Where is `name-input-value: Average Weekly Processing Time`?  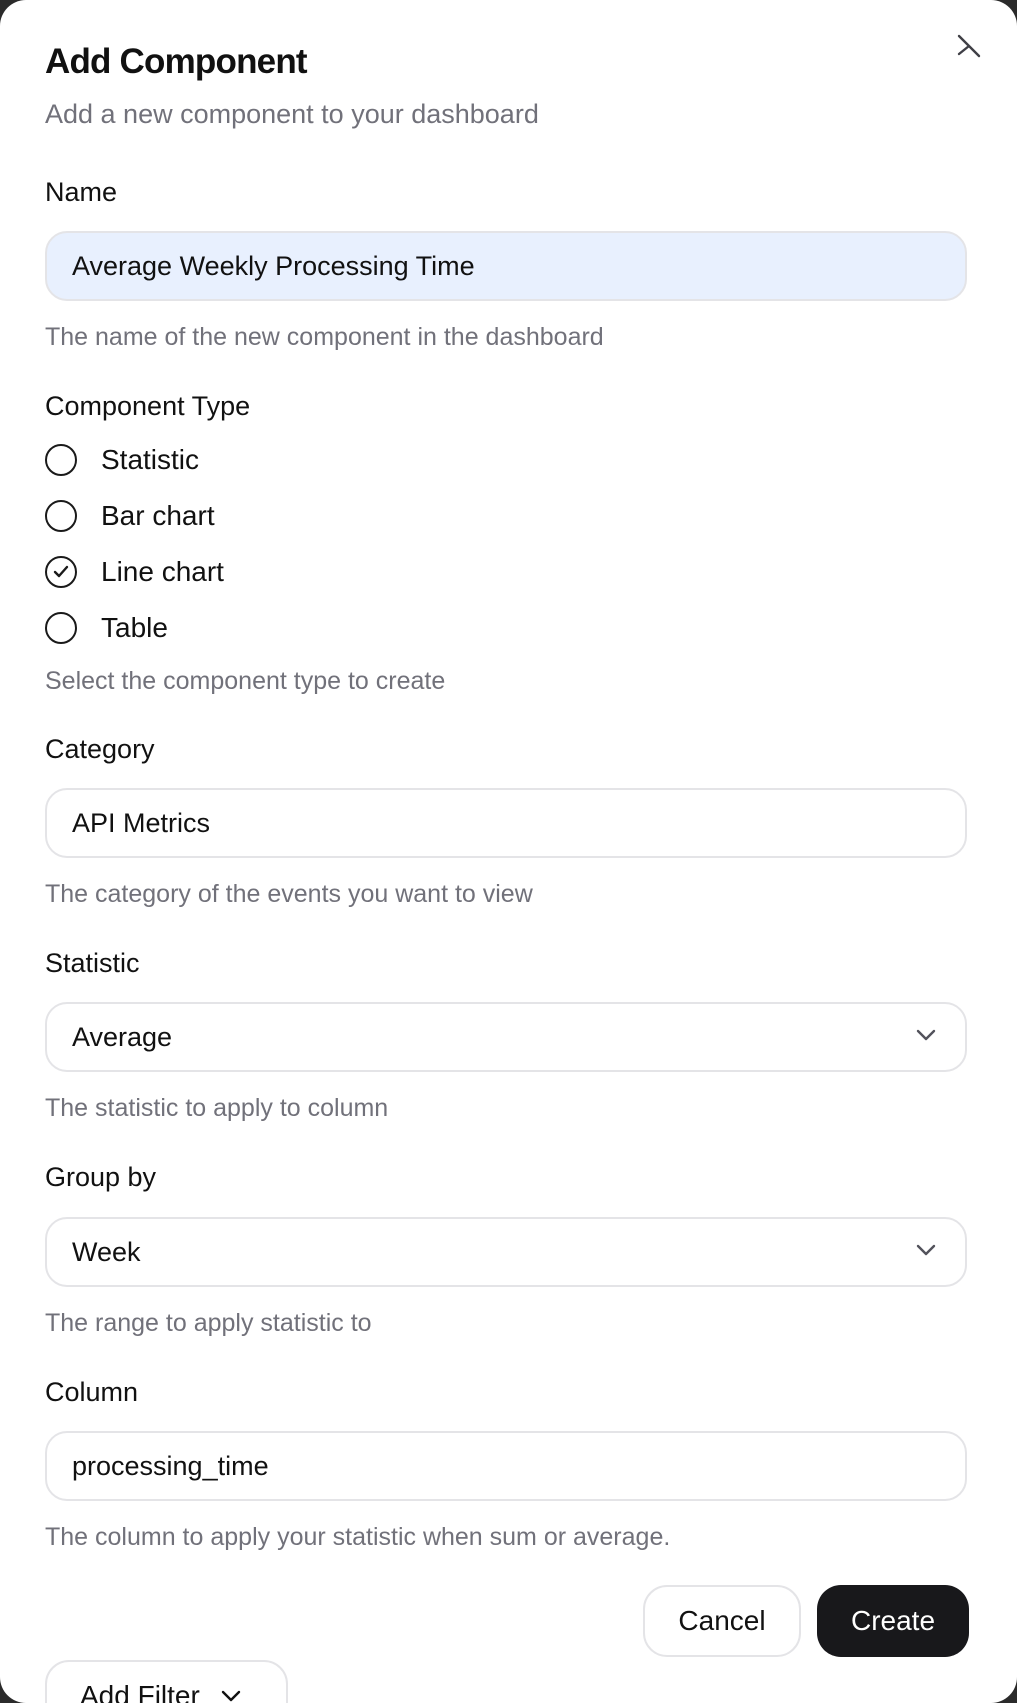
name-input-value: Average Weekly Processing Time is located at coordinates (273, 266).